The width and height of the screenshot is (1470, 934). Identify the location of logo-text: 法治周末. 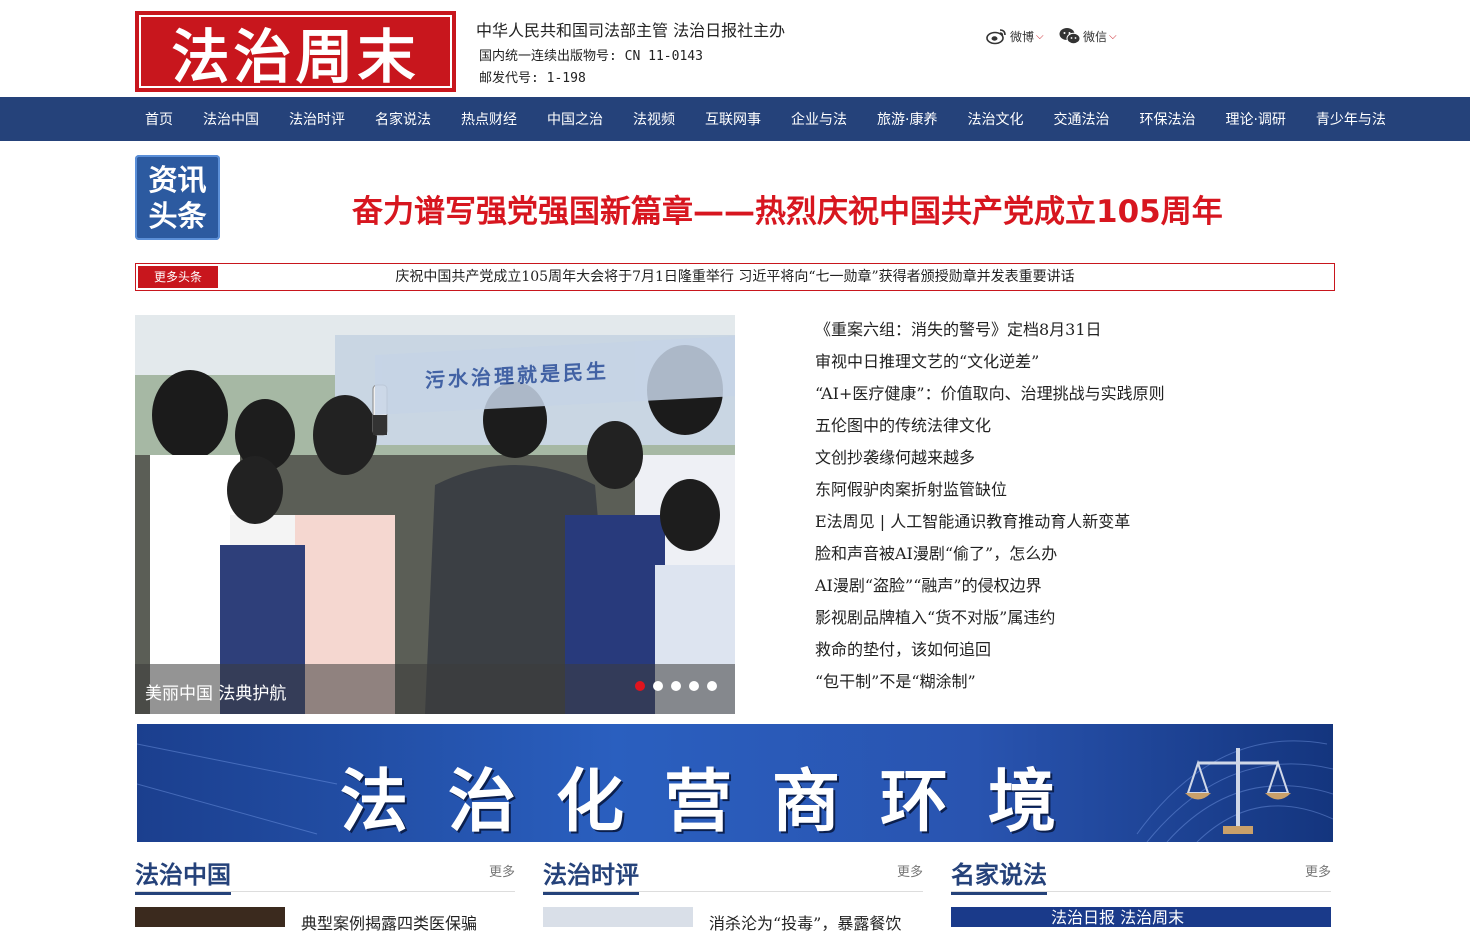
(295, 53).